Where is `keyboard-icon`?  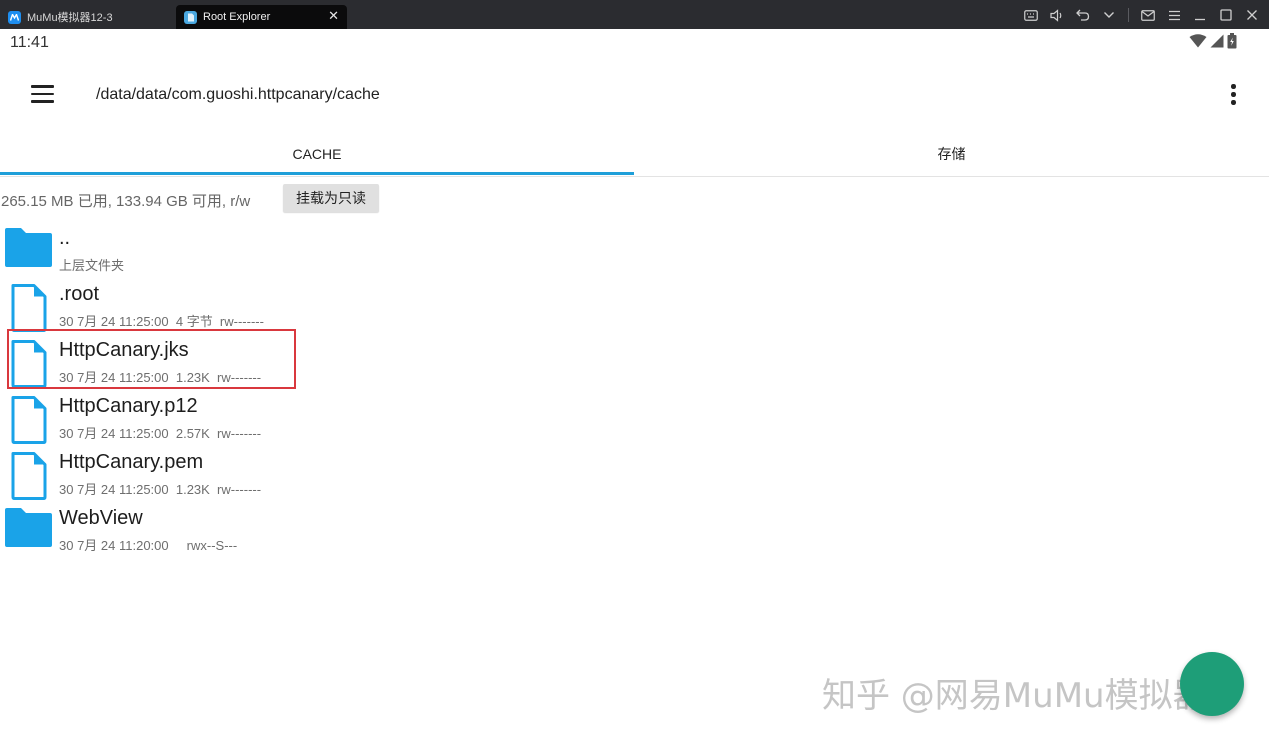
keyboard-icon is located at coordinates (1031, 15).